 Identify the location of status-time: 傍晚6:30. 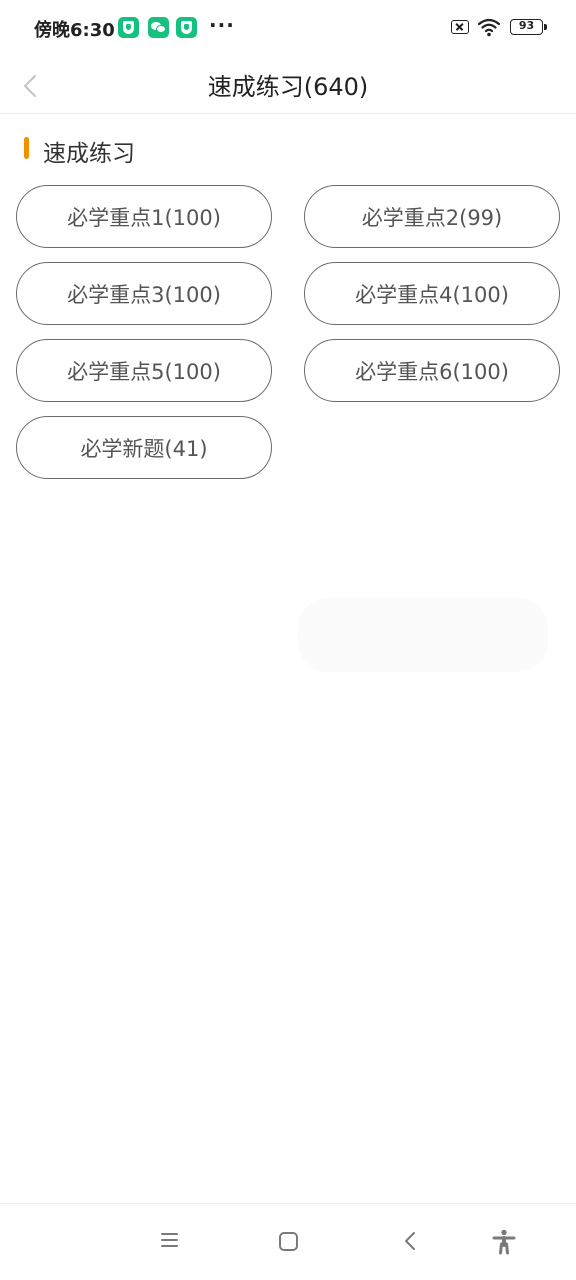
(74, 30).